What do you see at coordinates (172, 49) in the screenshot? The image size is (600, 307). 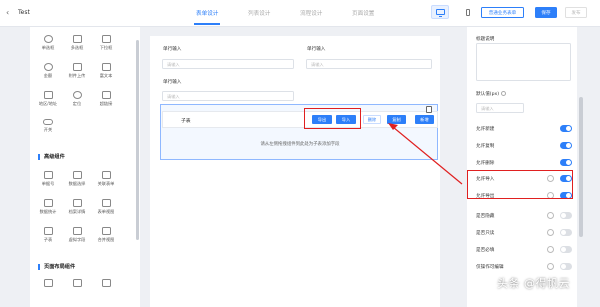 I see `field-label-1: 单行输入` at bounding box center [172, 49].